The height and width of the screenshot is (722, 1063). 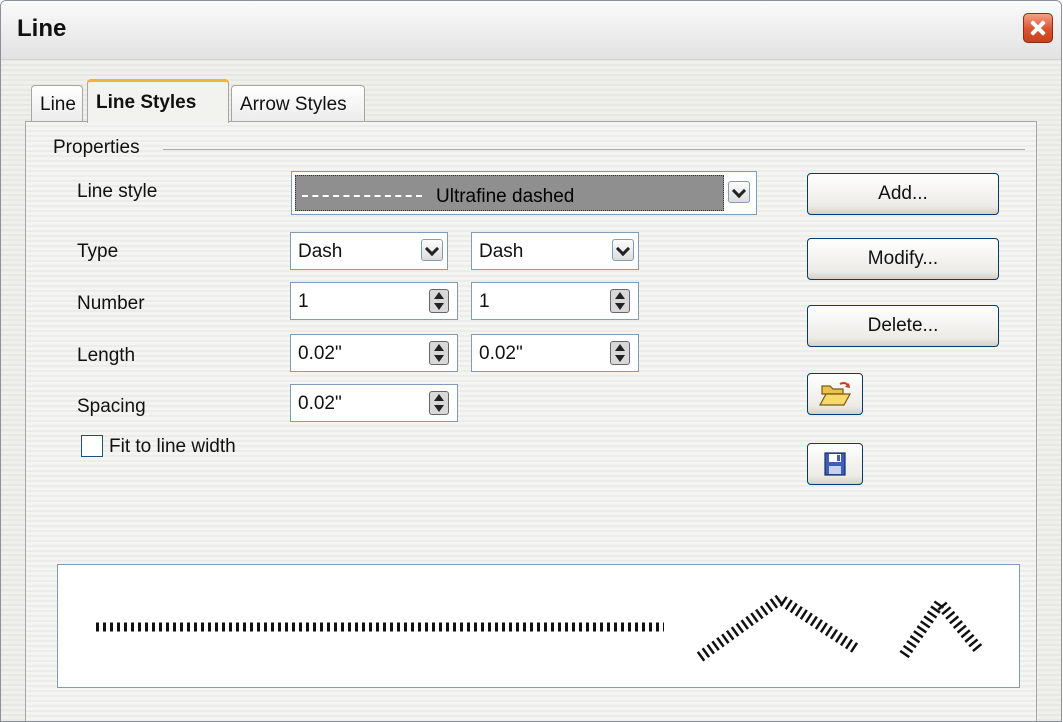 What do you see at coordinates (320, 403) in the screenshot?
I see `spacing-value: 0.02"` at bounding box center [320, 403].